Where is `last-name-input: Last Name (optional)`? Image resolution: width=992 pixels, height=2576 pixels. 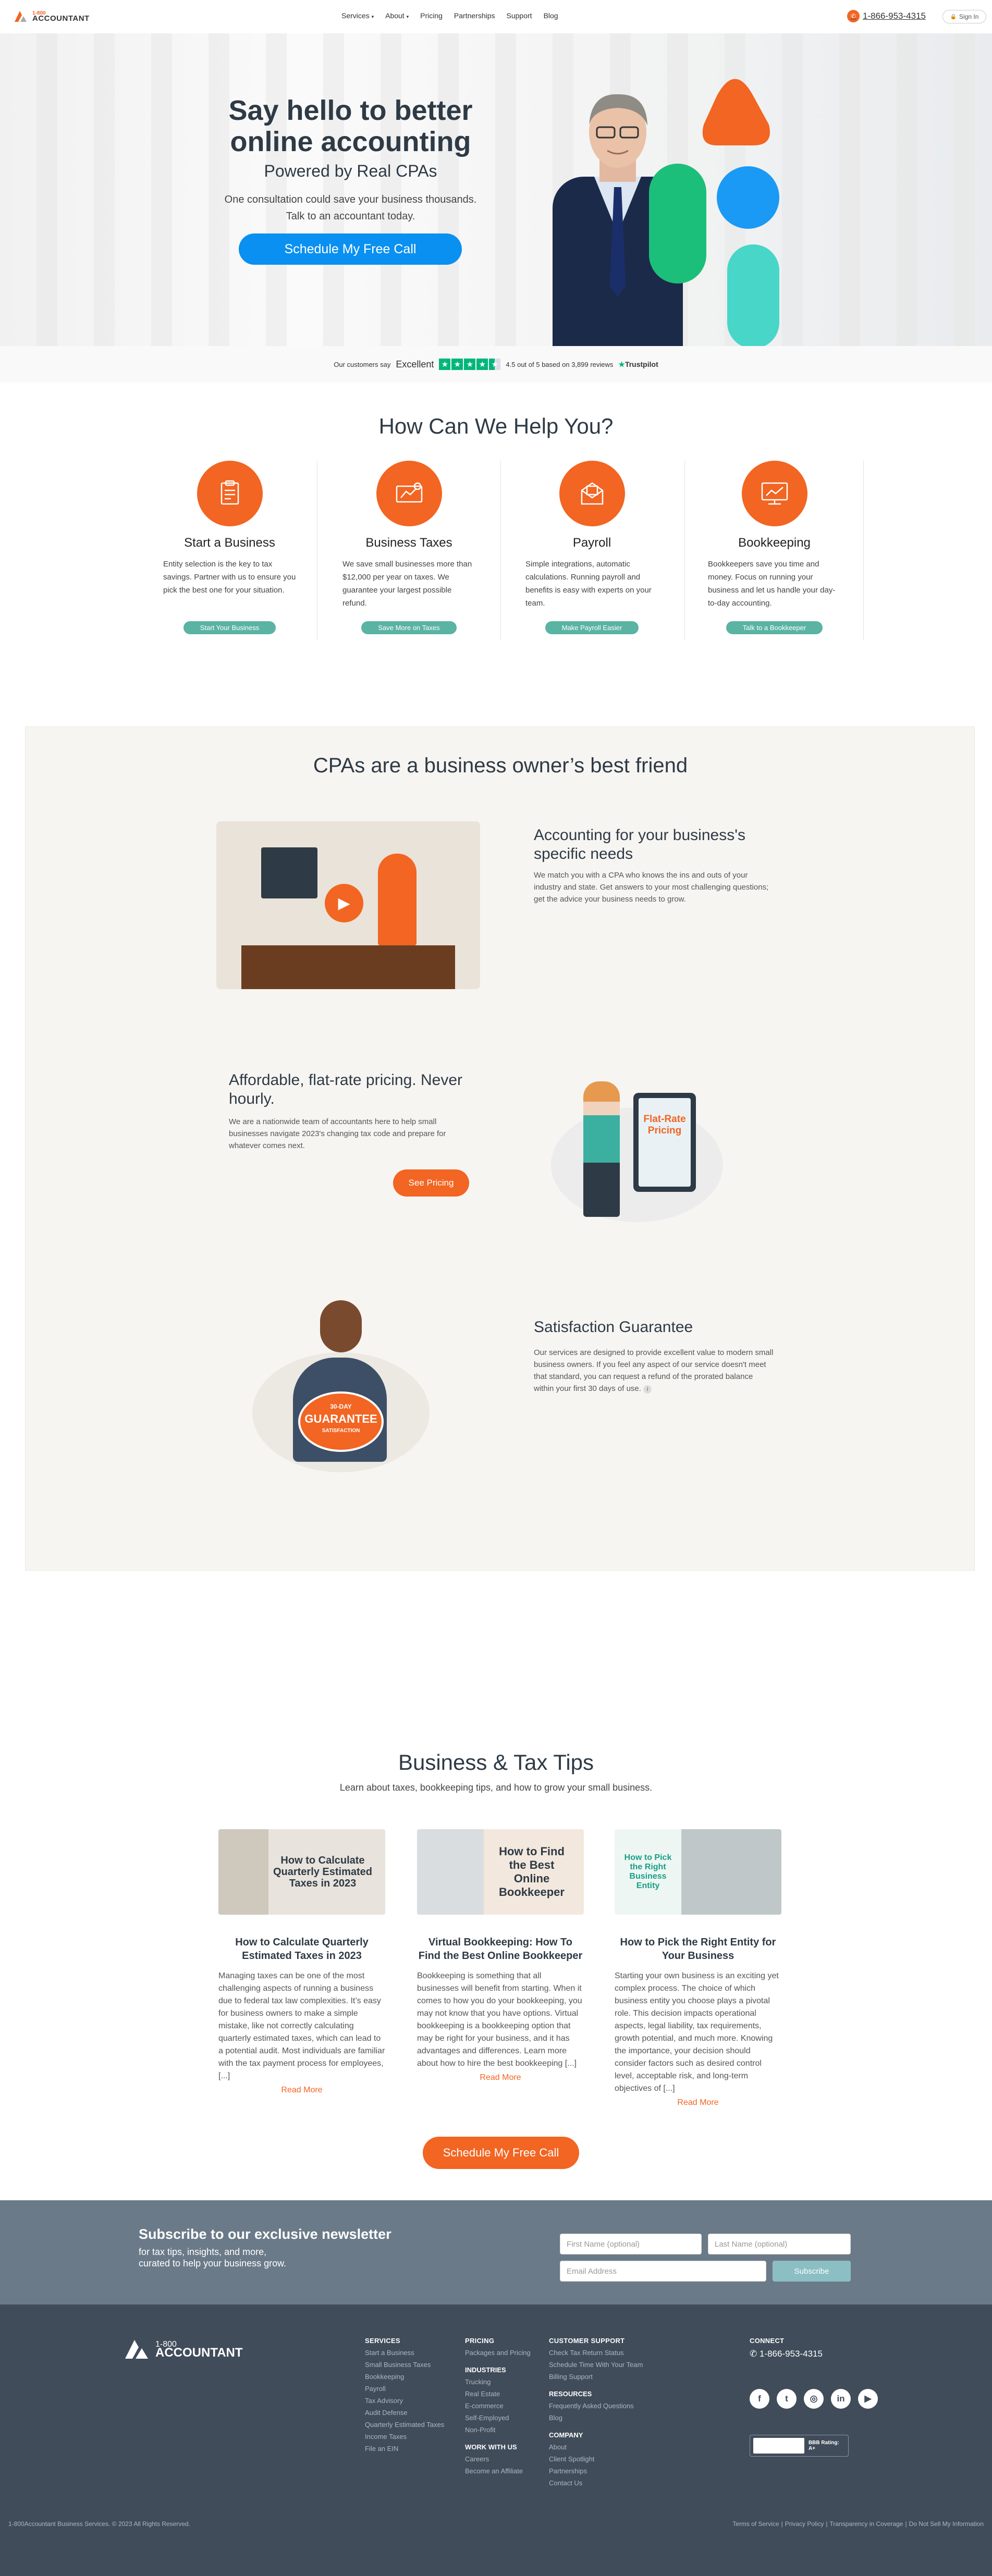
last-name-input: Last Name (optional) is located at coordinates (779, 2244).